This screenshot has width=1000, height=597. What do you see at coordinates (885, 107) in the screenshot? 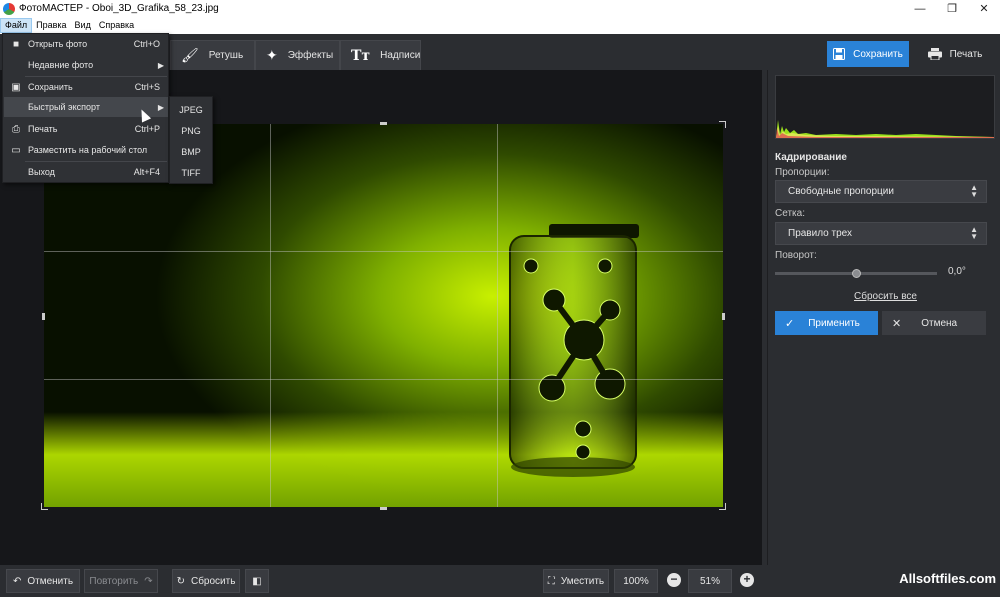
I see `histogram` at bounding box center [885, 107].